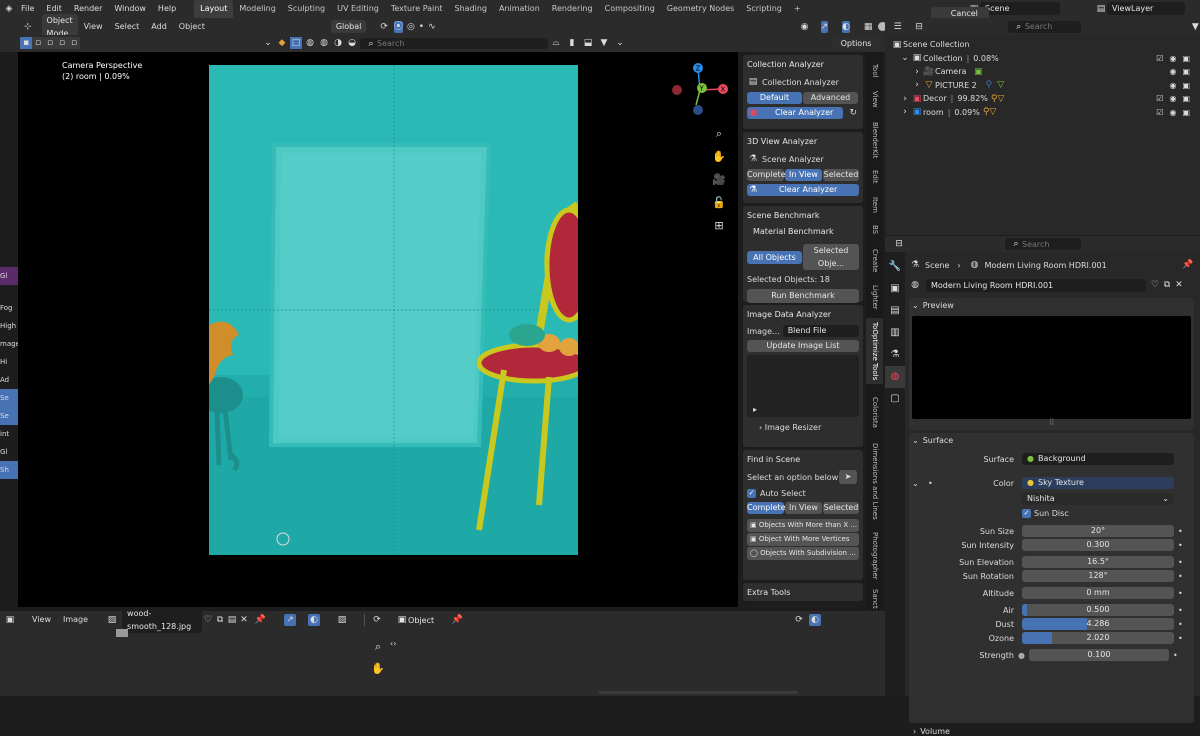  What do you see at coordinates (874, 261) in the screenshot?
I see `vtab-create: Create` at bounding box center [874, 261].